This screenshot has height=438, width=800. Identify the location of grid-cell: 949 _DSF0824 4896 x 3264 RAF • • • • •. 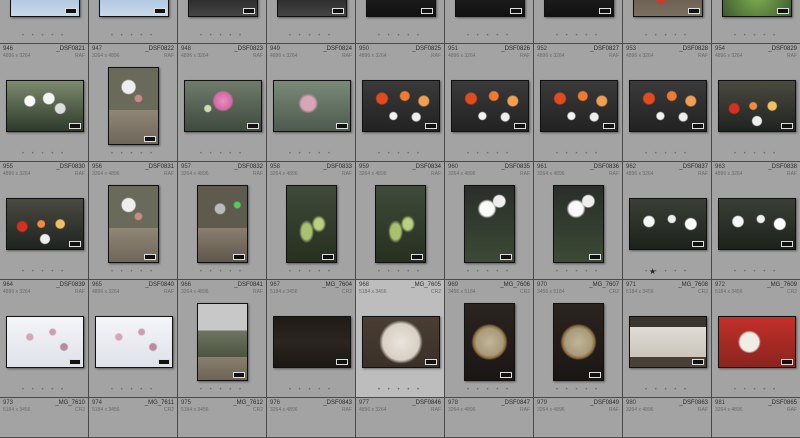
(311, 103).